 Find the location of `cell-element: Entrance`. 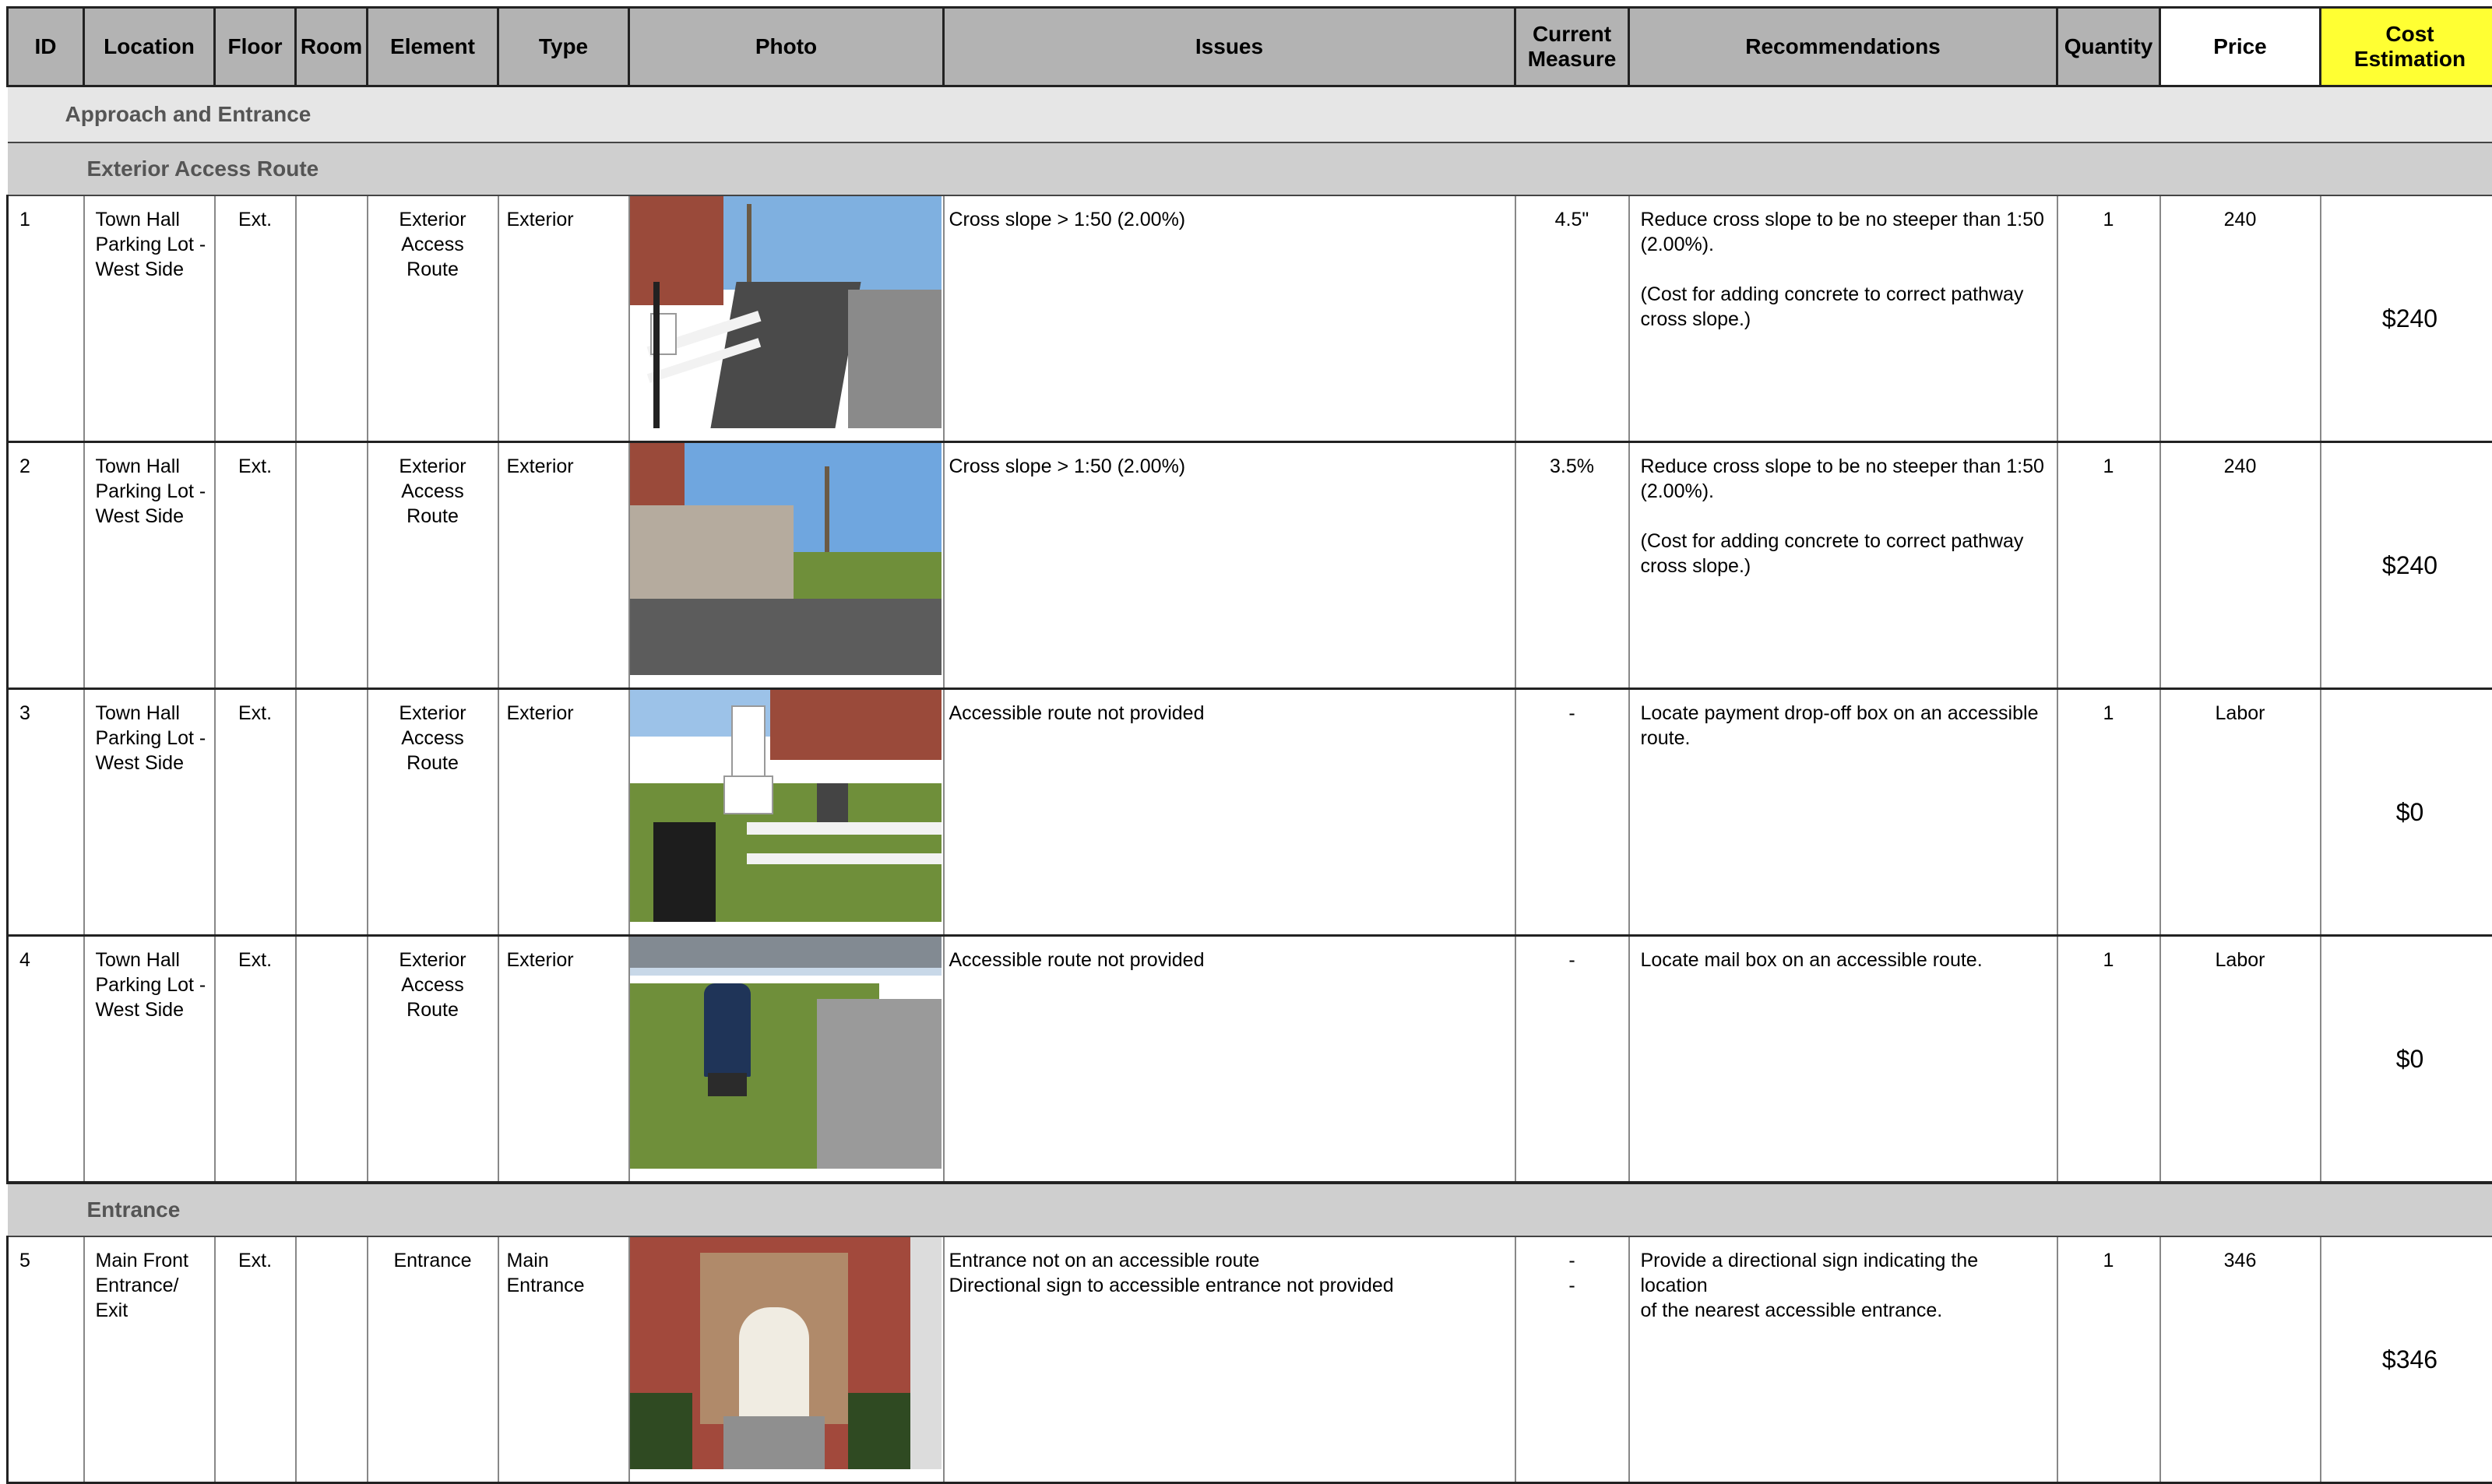

cell-element: Entrance is located at coordinates (433, 1359).